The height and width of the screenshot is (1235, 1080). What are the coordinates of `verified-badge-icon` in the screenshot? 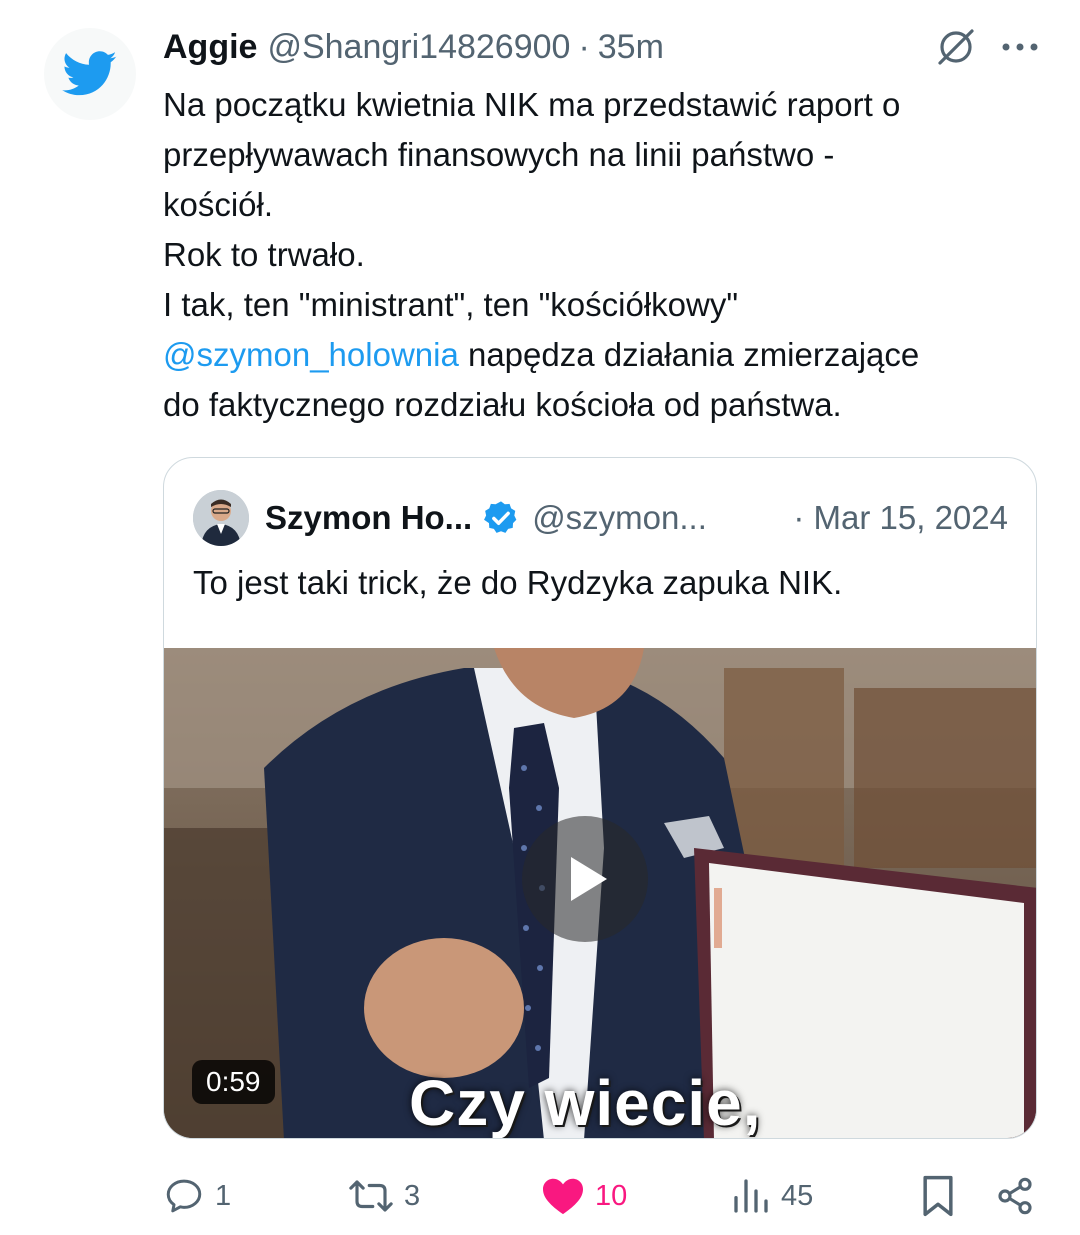 It's located at (500, 517).